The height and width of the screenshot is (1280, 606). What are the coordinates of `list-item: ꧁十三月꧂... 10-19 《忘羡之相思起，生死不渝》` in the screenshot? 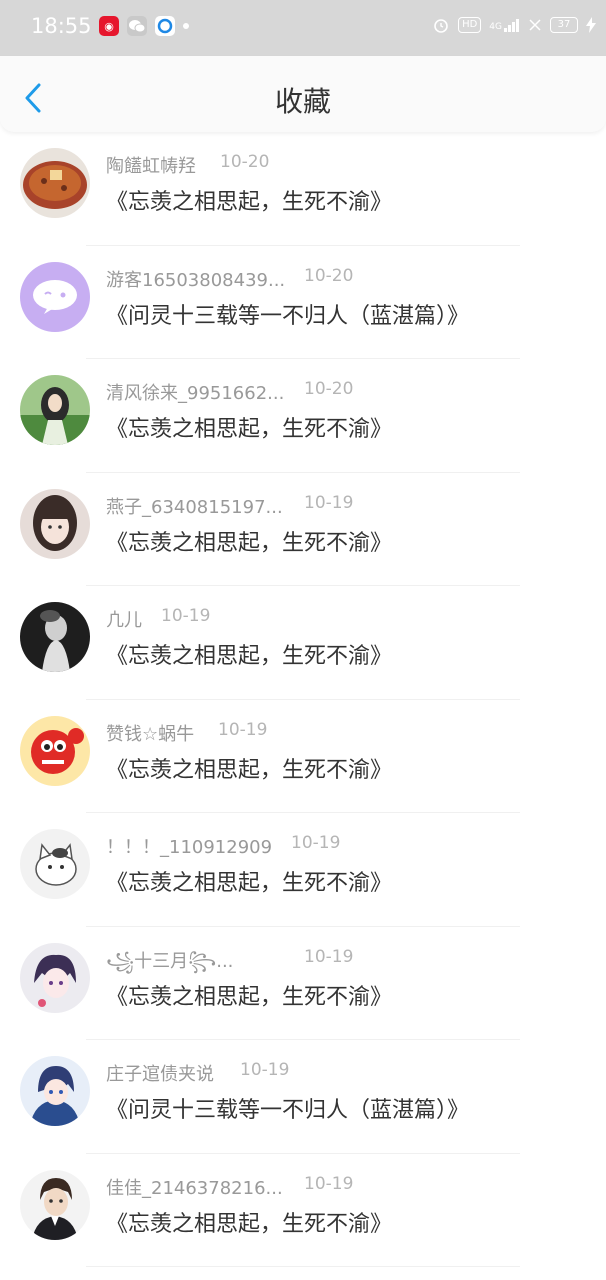 It's located at (303, 983).